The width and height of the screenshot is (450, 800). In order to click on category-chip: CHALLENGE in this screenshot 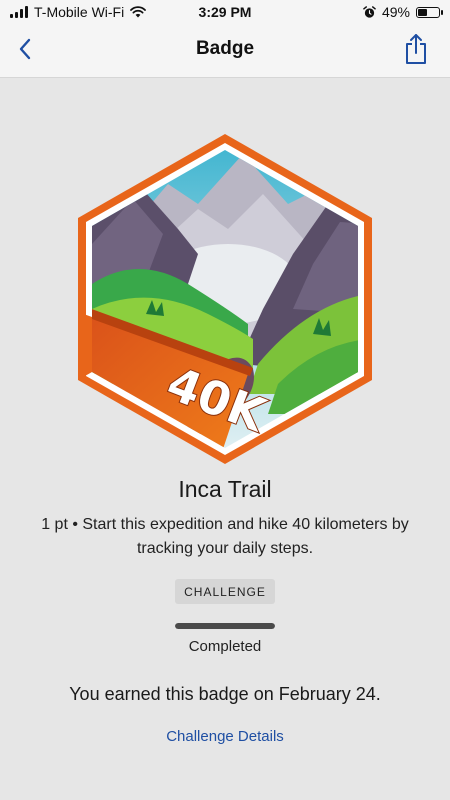, I will do `click(225, 591)`.